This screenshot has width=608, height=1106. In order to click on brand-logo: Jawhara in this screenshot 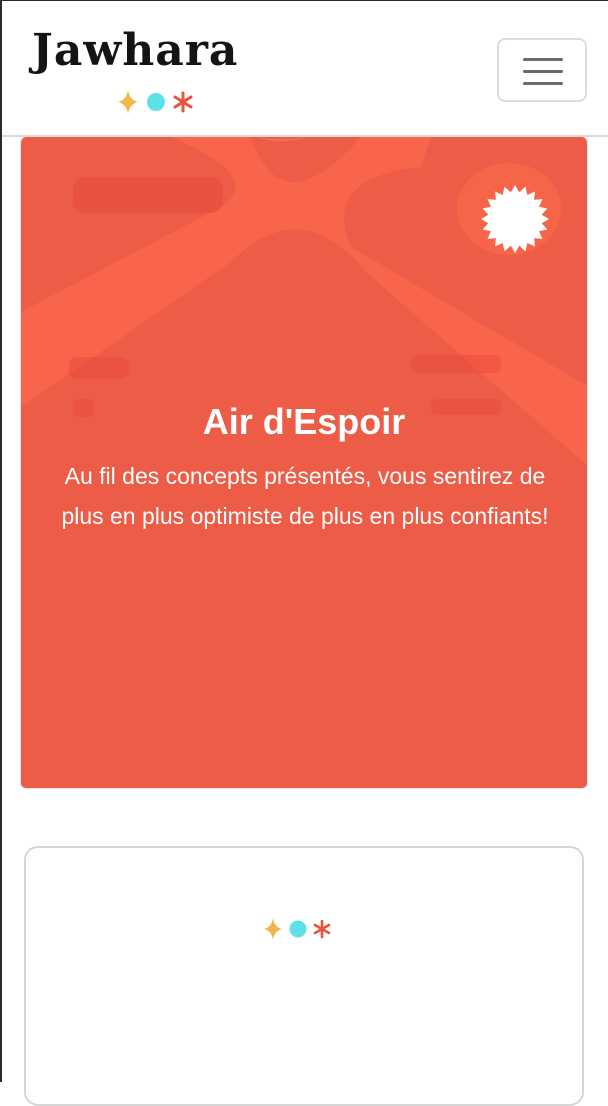, I will do `click(147, 74)`.